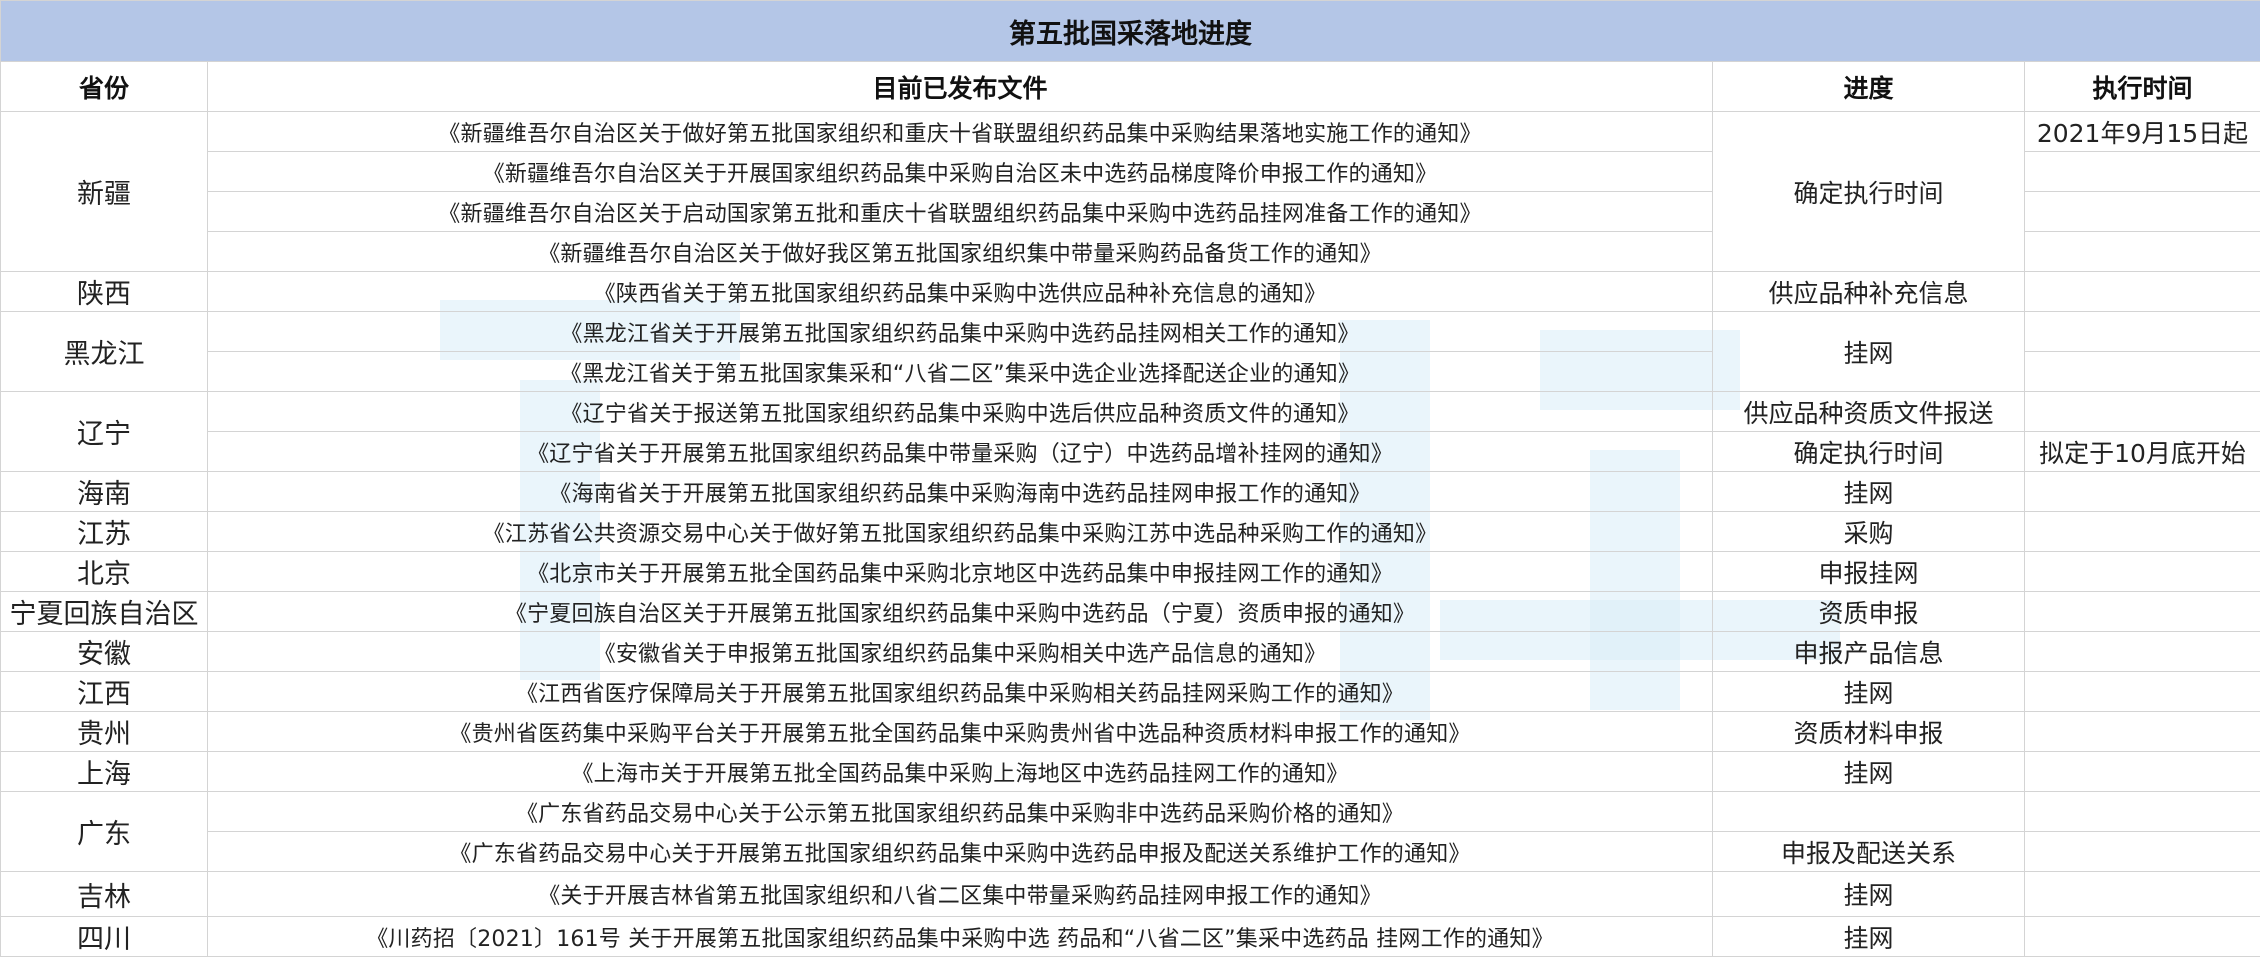 The image size is (2260, 957). Describe the element at coordinates (960, 572) in the screenshot. I see `document-cell: 《北京市关于开展第五批全国药品集中采购北京地区中选药品集中申报挂网工作的通知》` at that location.